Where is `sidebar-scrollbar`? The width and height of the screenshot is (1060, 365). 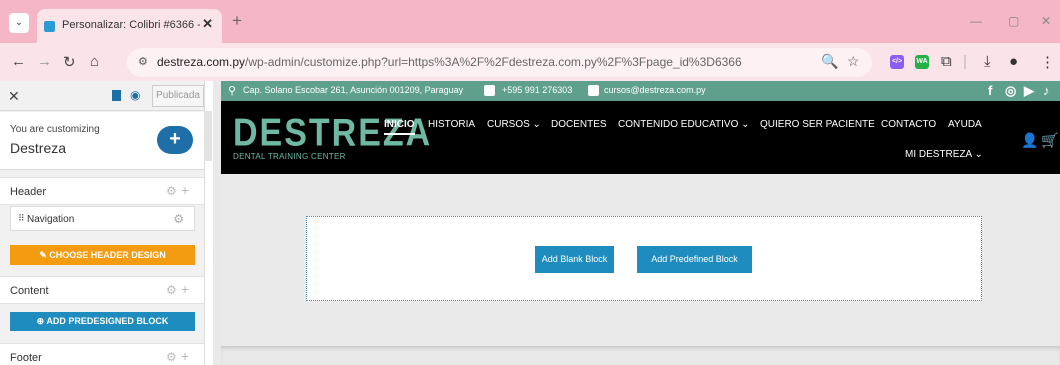 sidebar-scrollbar is located at coordinates (208, 136).